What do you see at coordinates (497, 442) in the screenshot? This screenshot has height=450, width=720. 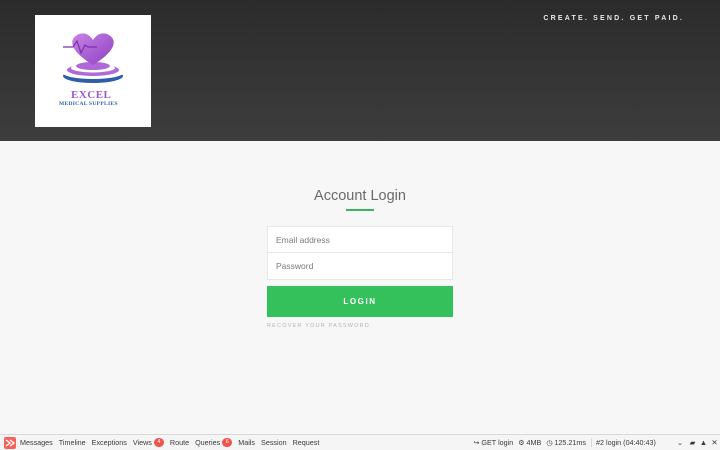 I see `request-value: GET login` at bounding box center [497, 442].